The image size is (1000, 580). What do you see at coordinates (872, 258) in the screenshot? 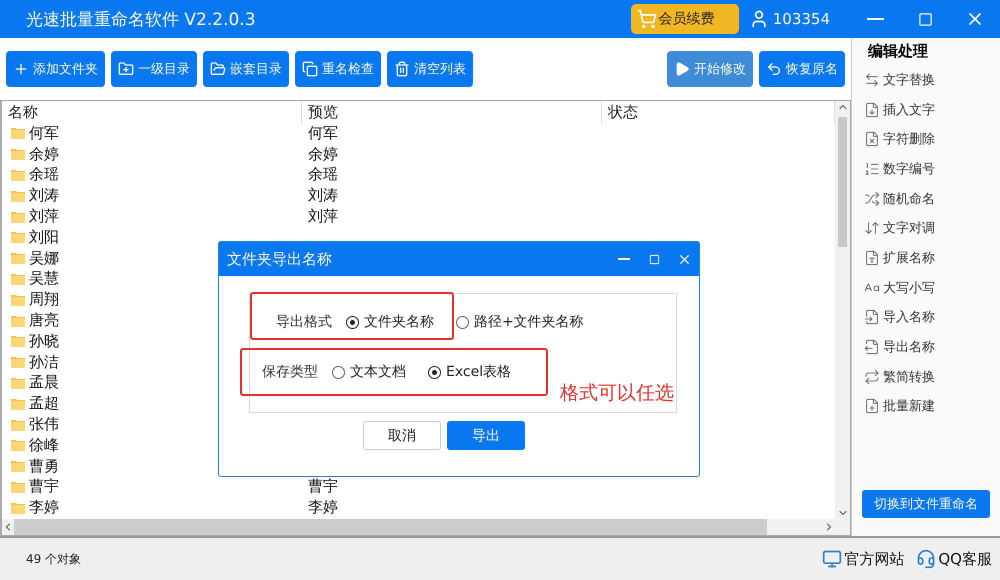
I see `file-type-icon` at bounding box center [872, 258].